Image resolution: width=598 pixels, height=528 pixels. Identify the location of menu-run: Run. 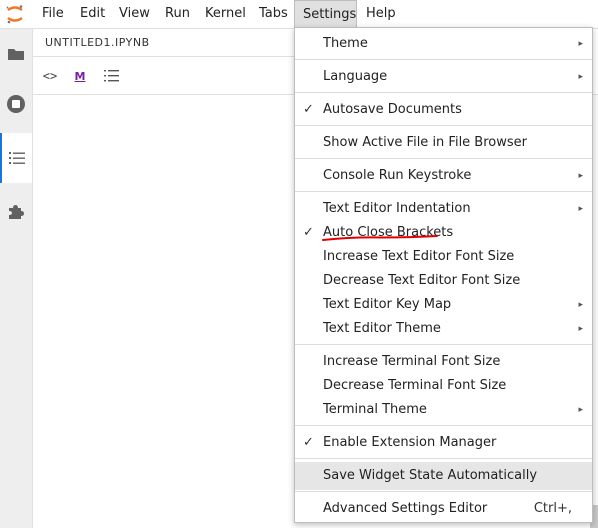
(177, 14).